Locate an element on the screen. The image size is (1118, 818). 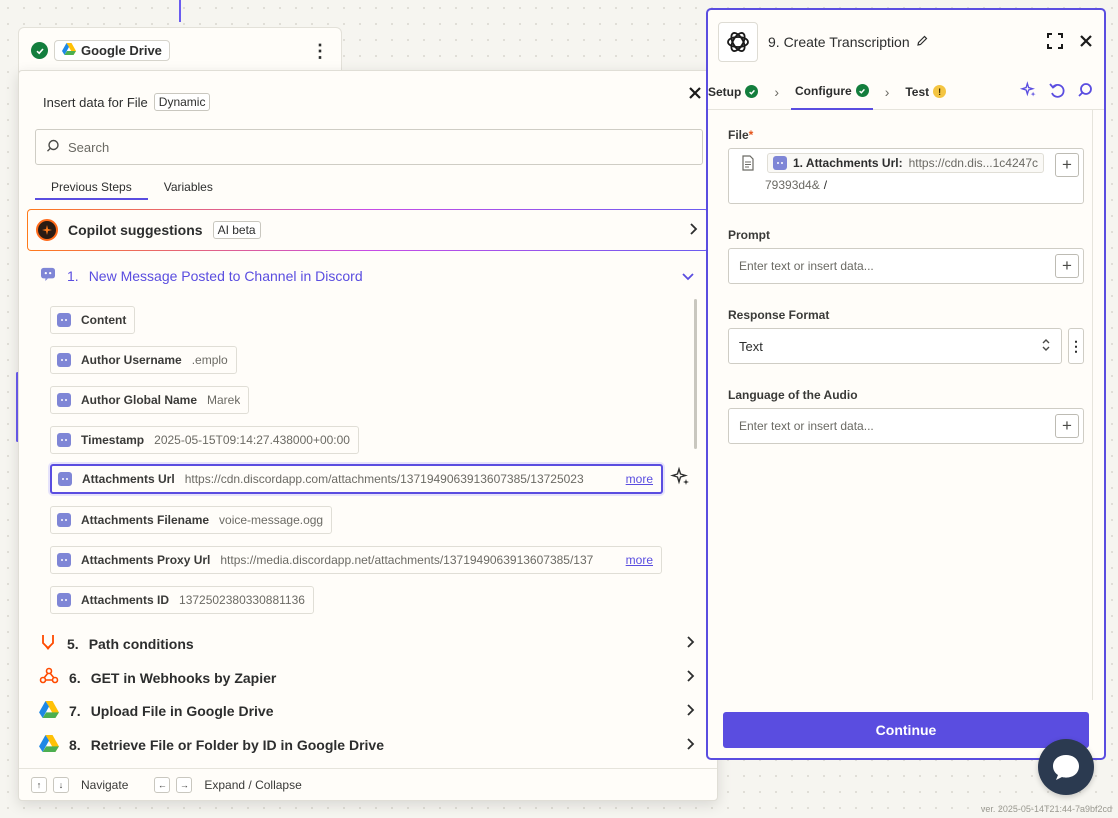
webhook-icon is located at coordinates (49, 677).